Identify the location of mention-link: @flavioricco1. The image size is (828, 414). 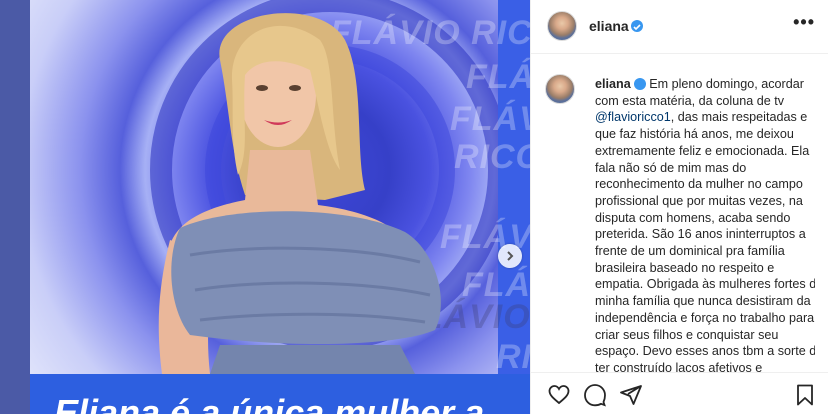
(633, 117).